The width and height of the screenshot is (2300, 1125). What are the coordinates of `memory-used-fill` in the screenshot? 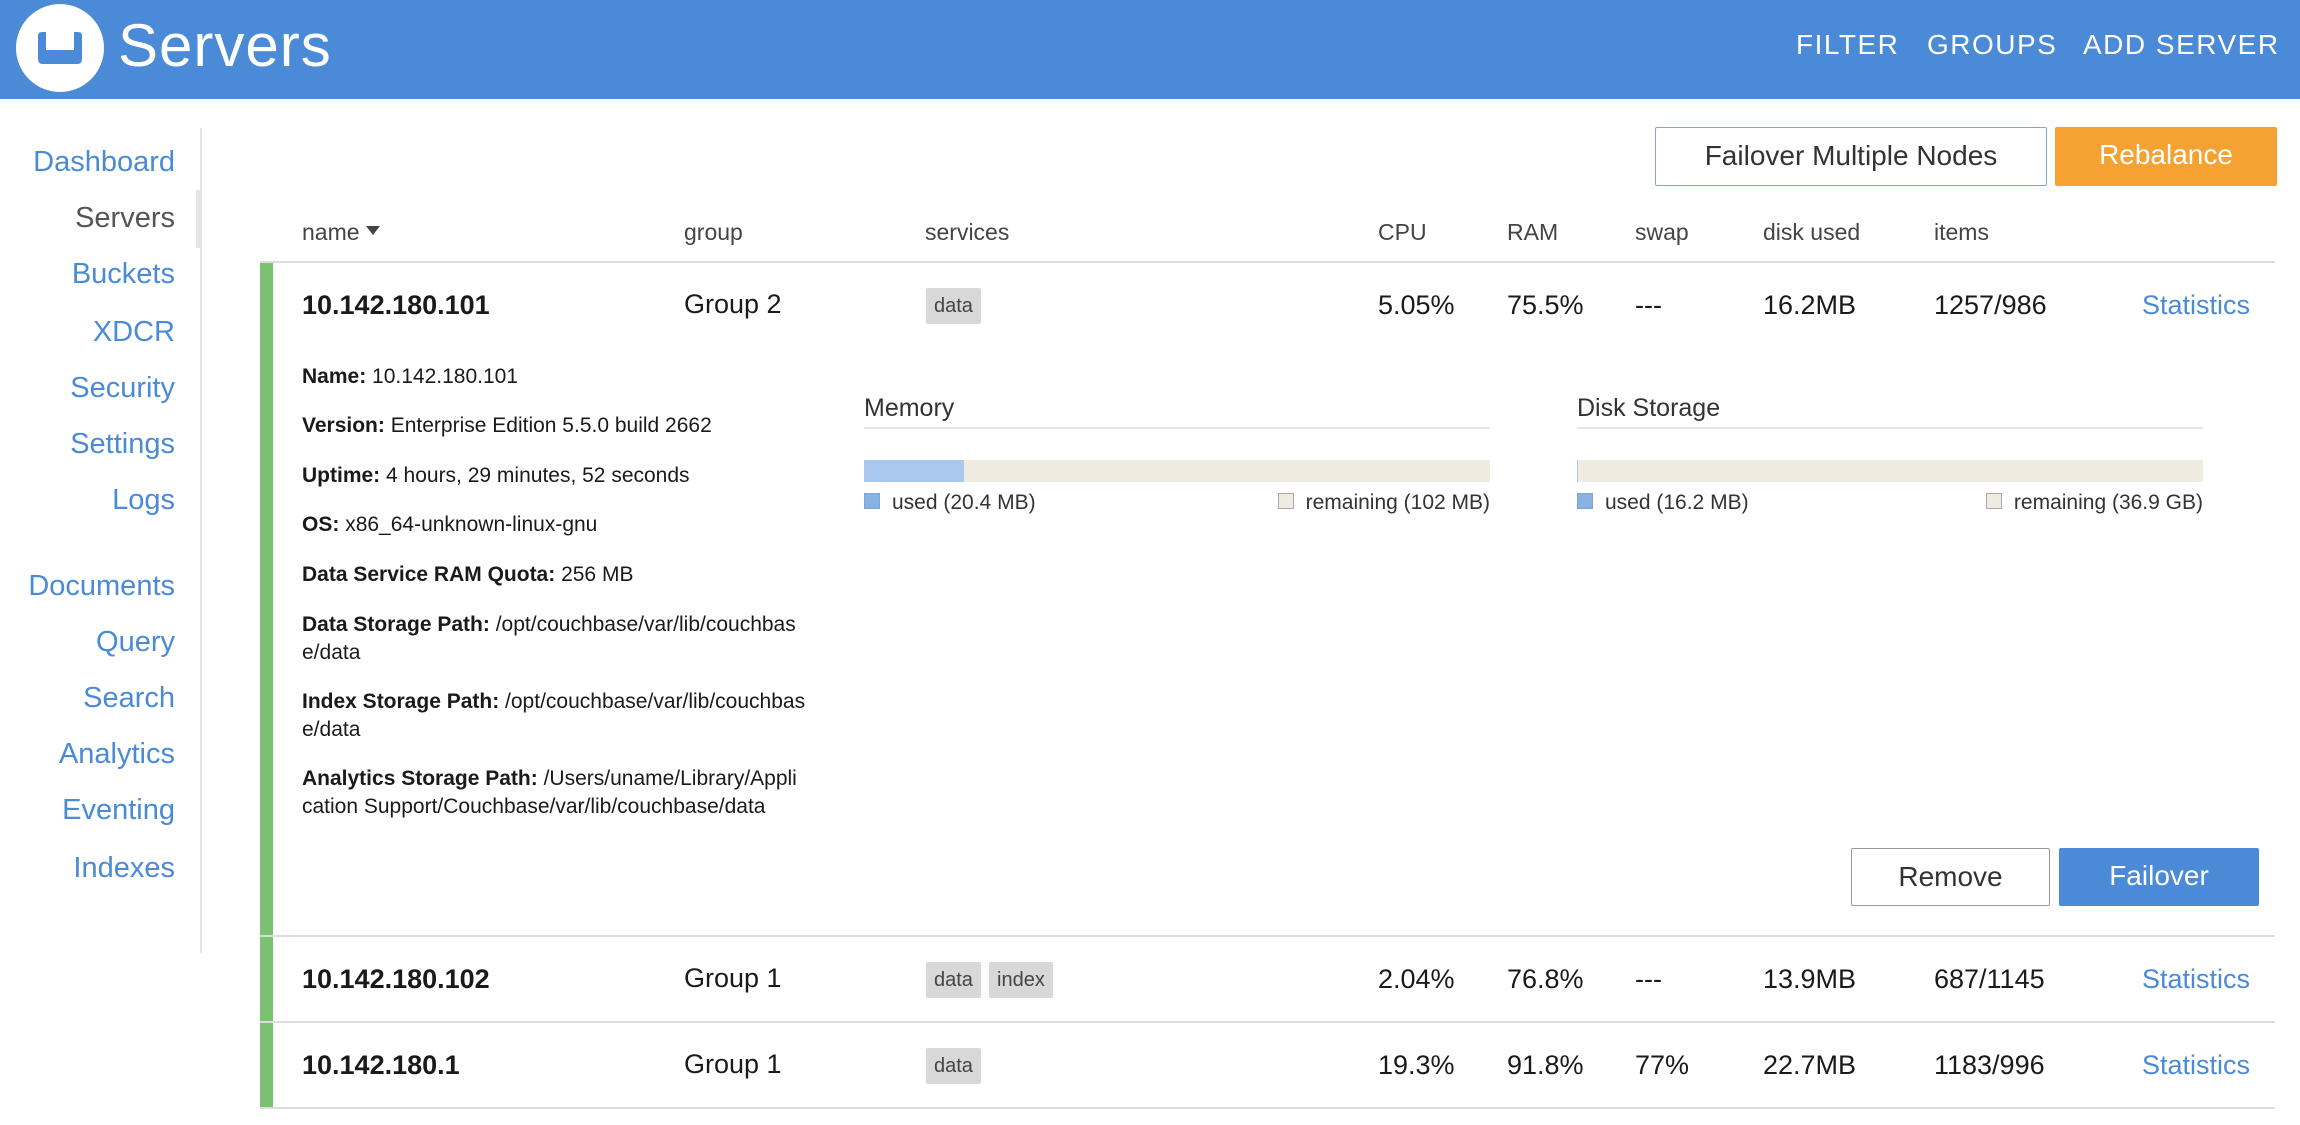 It's located at (914, 471).